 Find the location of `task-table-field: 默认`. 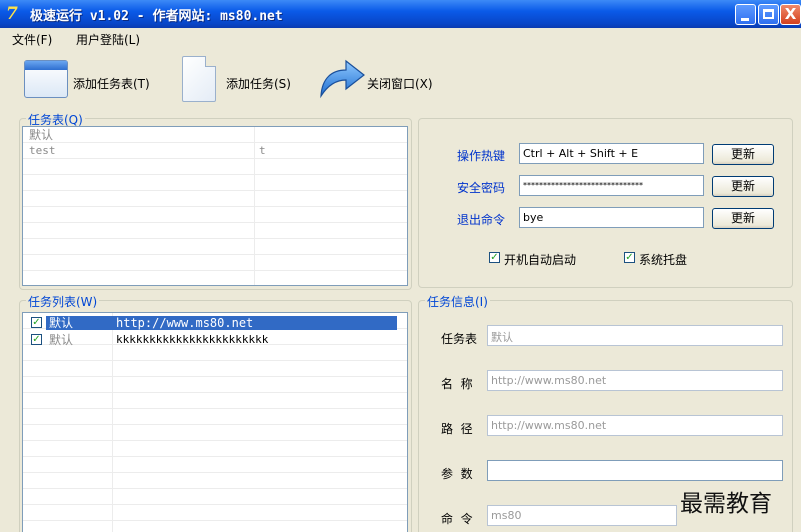

task-table-field: 默认 is located at coordinates (635, 335).